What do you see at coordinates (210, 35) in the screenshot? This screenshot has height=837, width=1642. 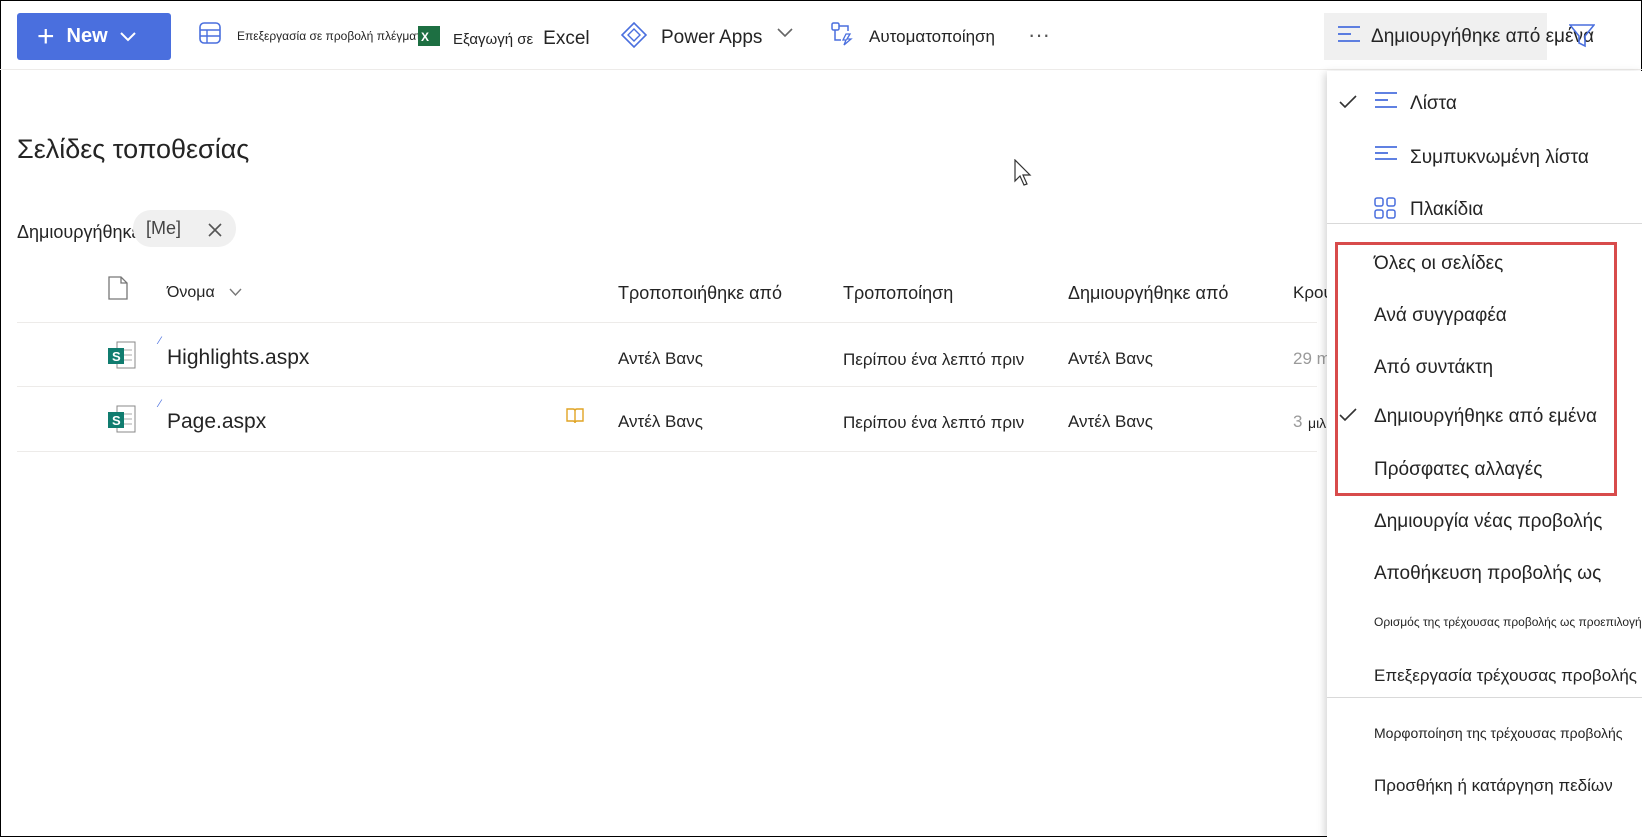 I see `grid-icon` at bounding box center [210, 35].